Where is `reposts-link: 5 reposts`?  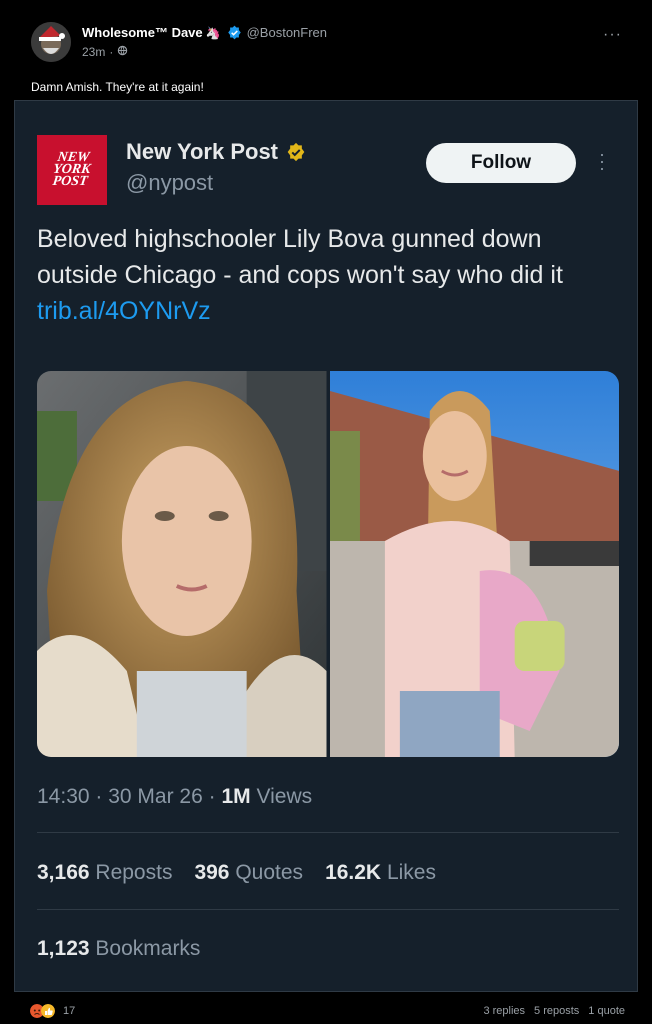
reposts-link: 5 reposts is located at coordinates (556, 1011).